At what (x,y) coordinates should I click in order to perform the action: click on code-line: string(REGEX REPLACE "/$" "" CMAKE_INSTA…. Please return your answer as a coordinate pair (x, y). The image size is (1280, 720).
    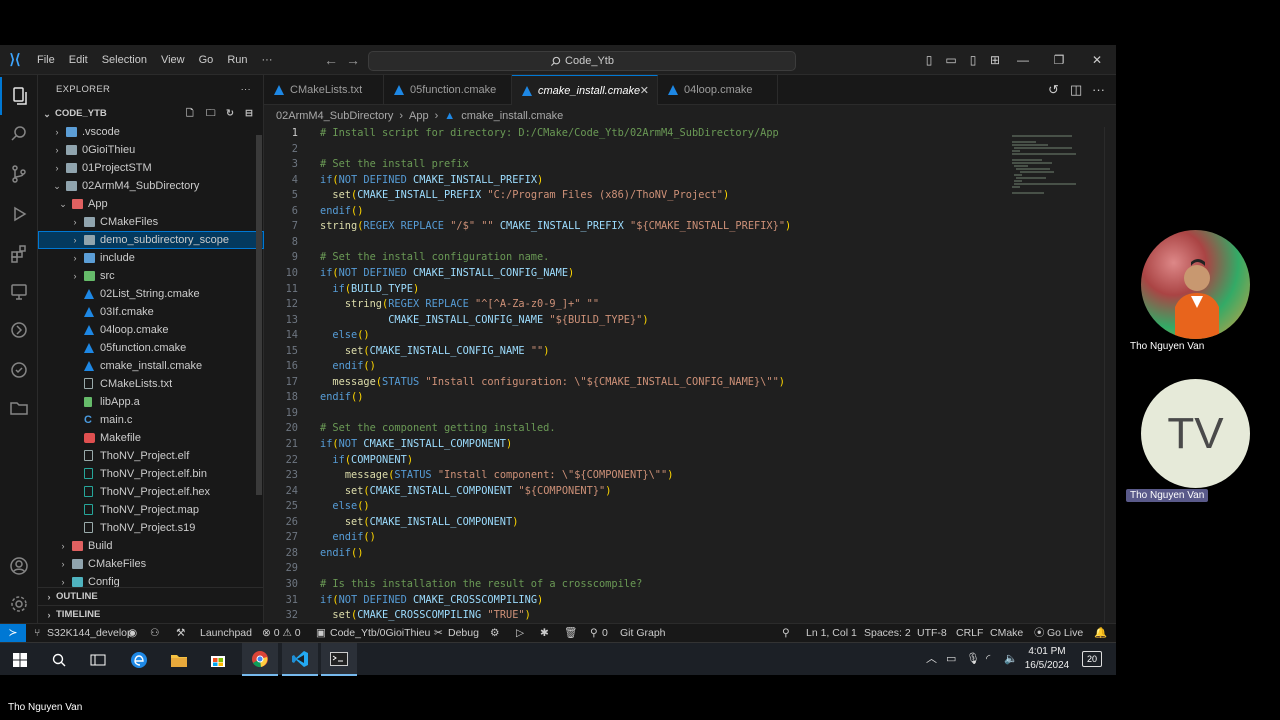
    Looking at the image, I should click on (555, 226).